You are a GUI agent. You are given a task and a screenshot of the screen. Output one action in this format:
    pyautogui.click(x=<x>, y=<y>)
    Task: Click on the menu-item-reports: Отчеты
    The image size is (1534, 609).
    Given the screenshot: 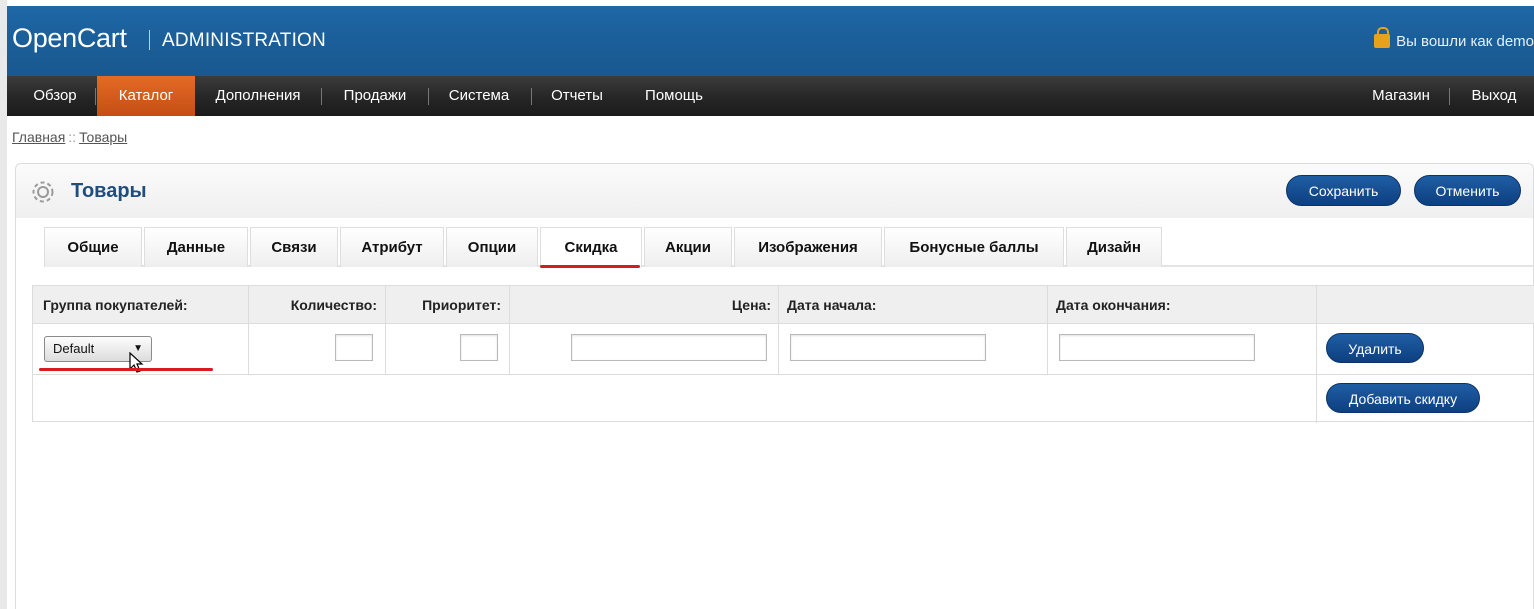 What is the action you would take?
    pyautogui.click(x=577, y=96)
    